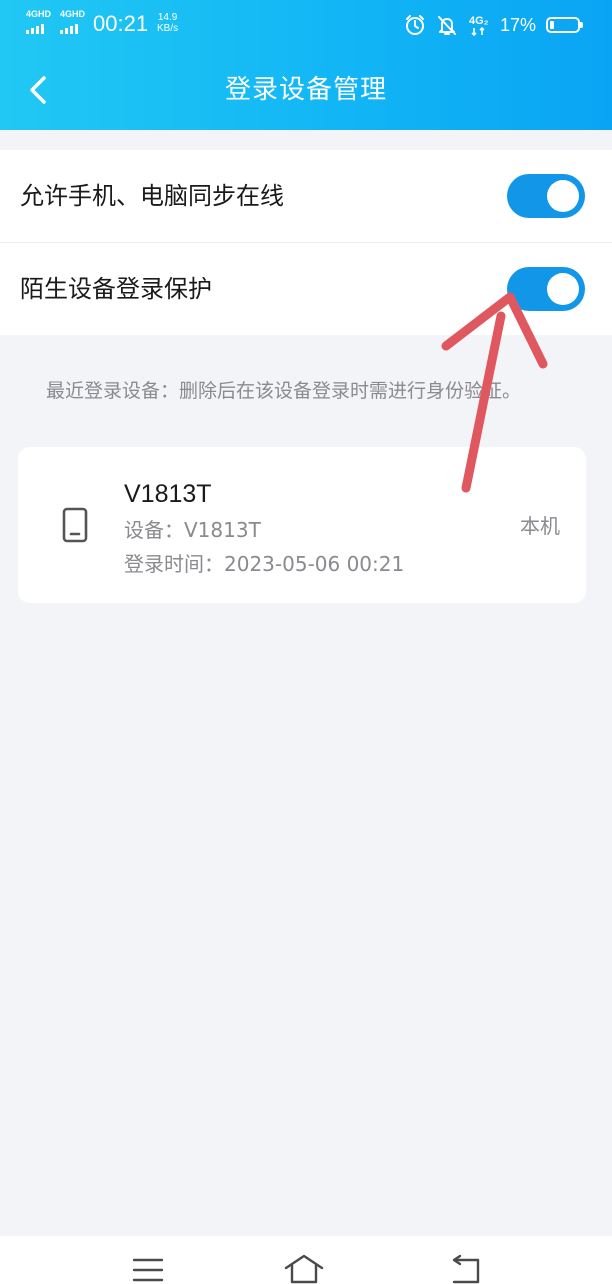 The image size is (612, 1284). What do you see at coordinates (304, 1269) in the screenshot?
I see `home-icon` at bounding box center [304, 1269].